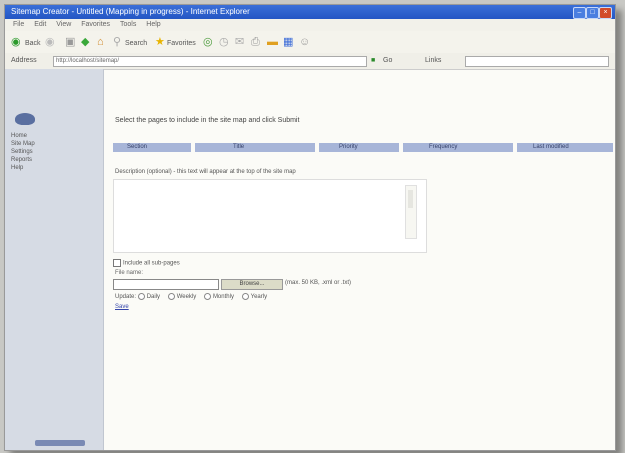 Image resolution: width=625 pixels, height=453 pixels. Describe the element at coordinates (54, 259) in the screenshot. I see `sidebar: Home Site Map Settings Reports Help` at that location.